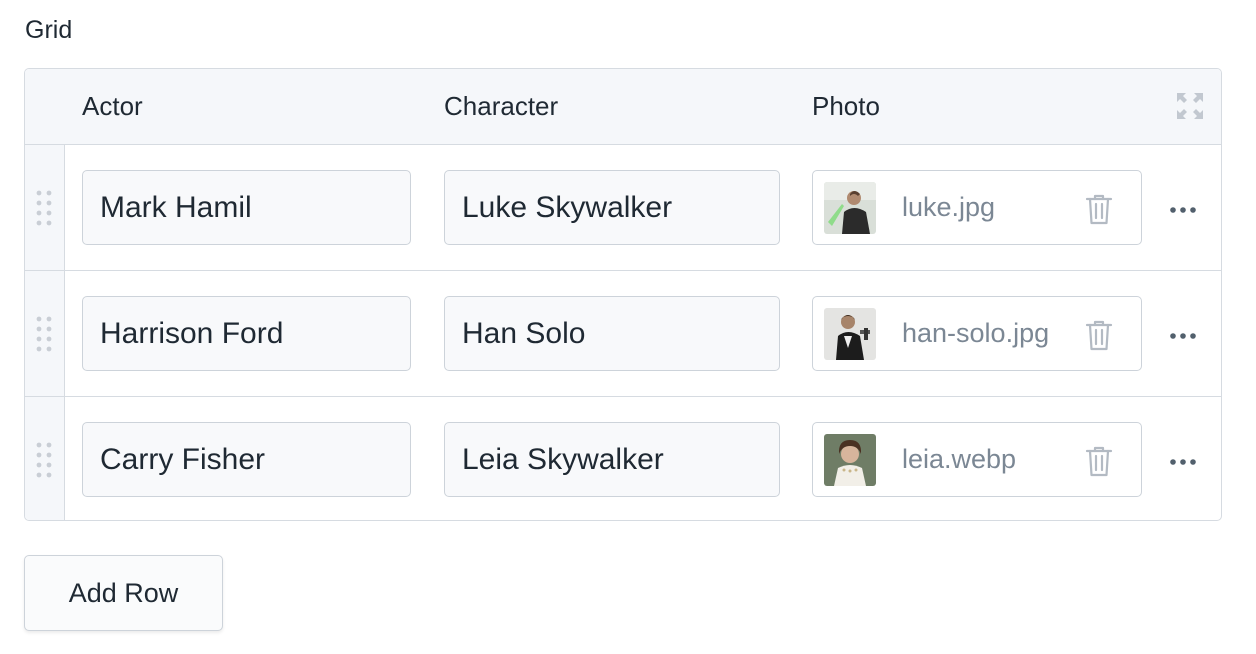 The width and height of the screenshot is (1256, 654). I want to click on column-header-photo: Photo, so click(846, 106).